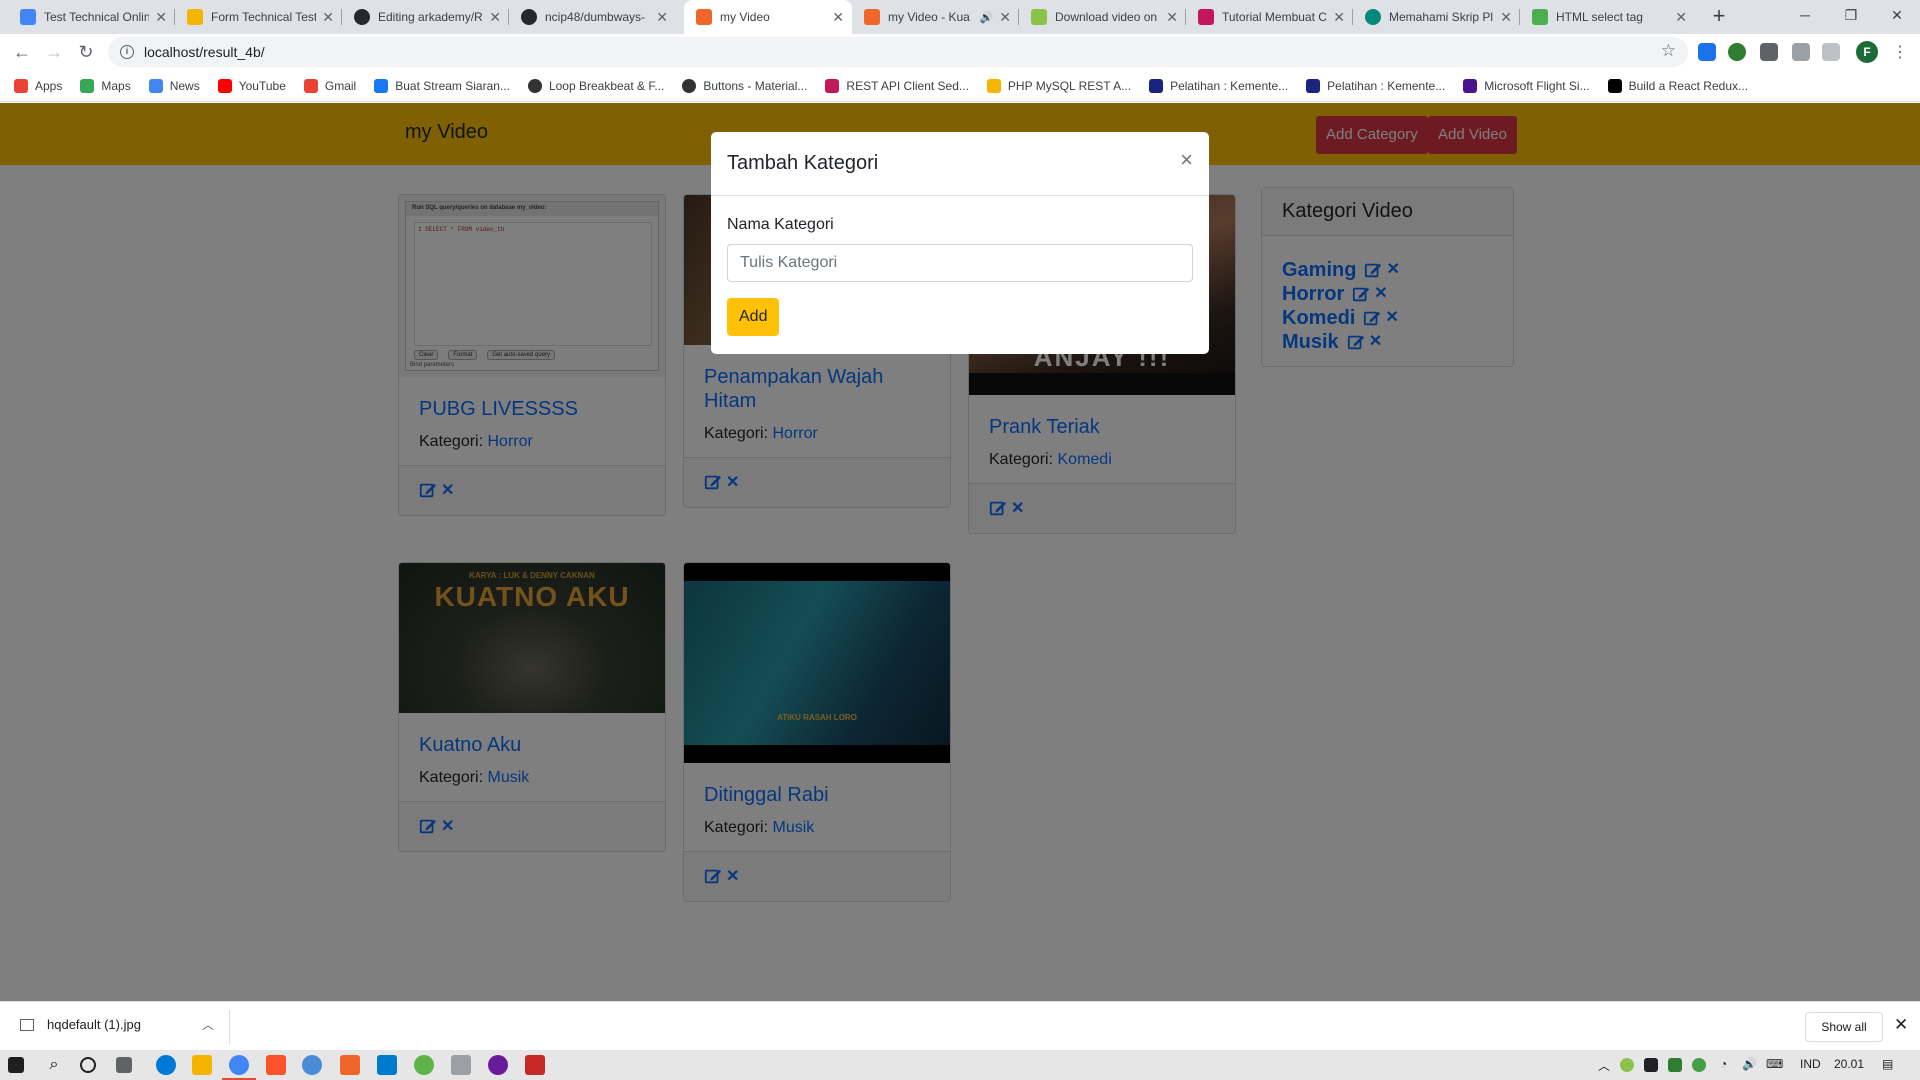  What do you see at coordinates (960, 263) in the screenshot?
I see `category-name-input` at bounding box center [960, 263].